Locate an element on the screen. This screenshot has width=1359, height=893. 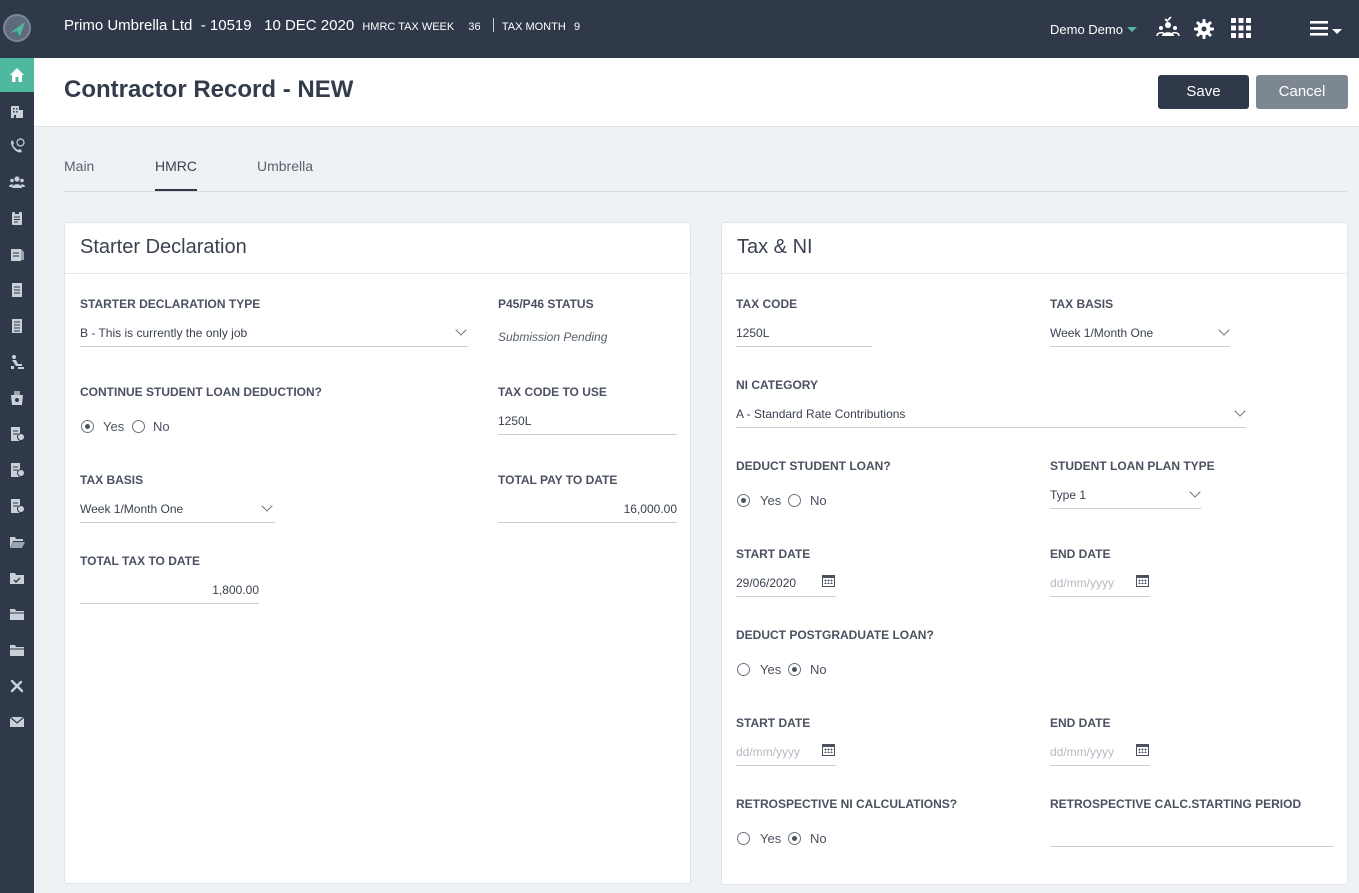
tax-month-label: TAX MONTH is located at coordinates (533, 27).